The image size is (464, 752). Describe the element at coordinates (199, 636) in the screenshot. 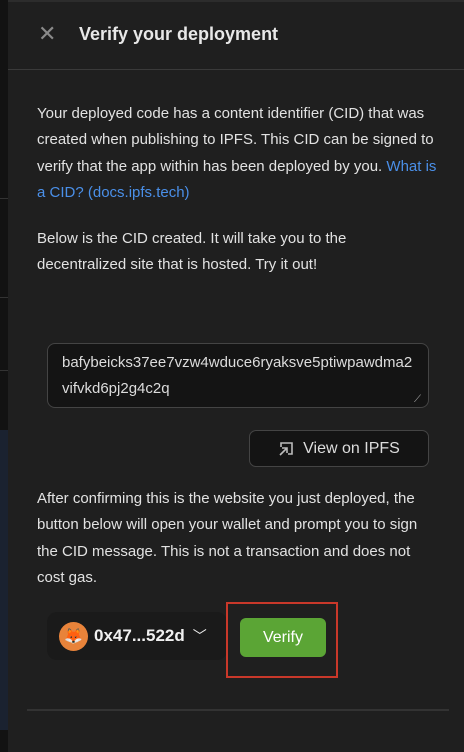

I see `chevron-down-icon: ﹀` at that location.